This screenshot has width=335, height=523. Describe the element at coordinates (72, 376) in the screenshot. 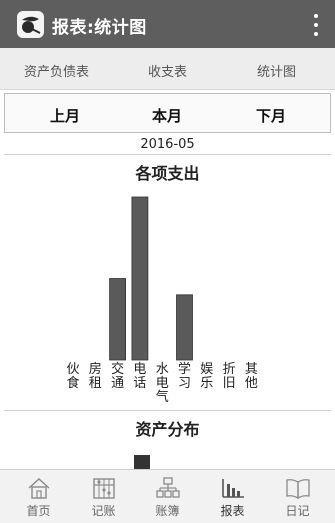

I see `category-label: 伙食` at that location.